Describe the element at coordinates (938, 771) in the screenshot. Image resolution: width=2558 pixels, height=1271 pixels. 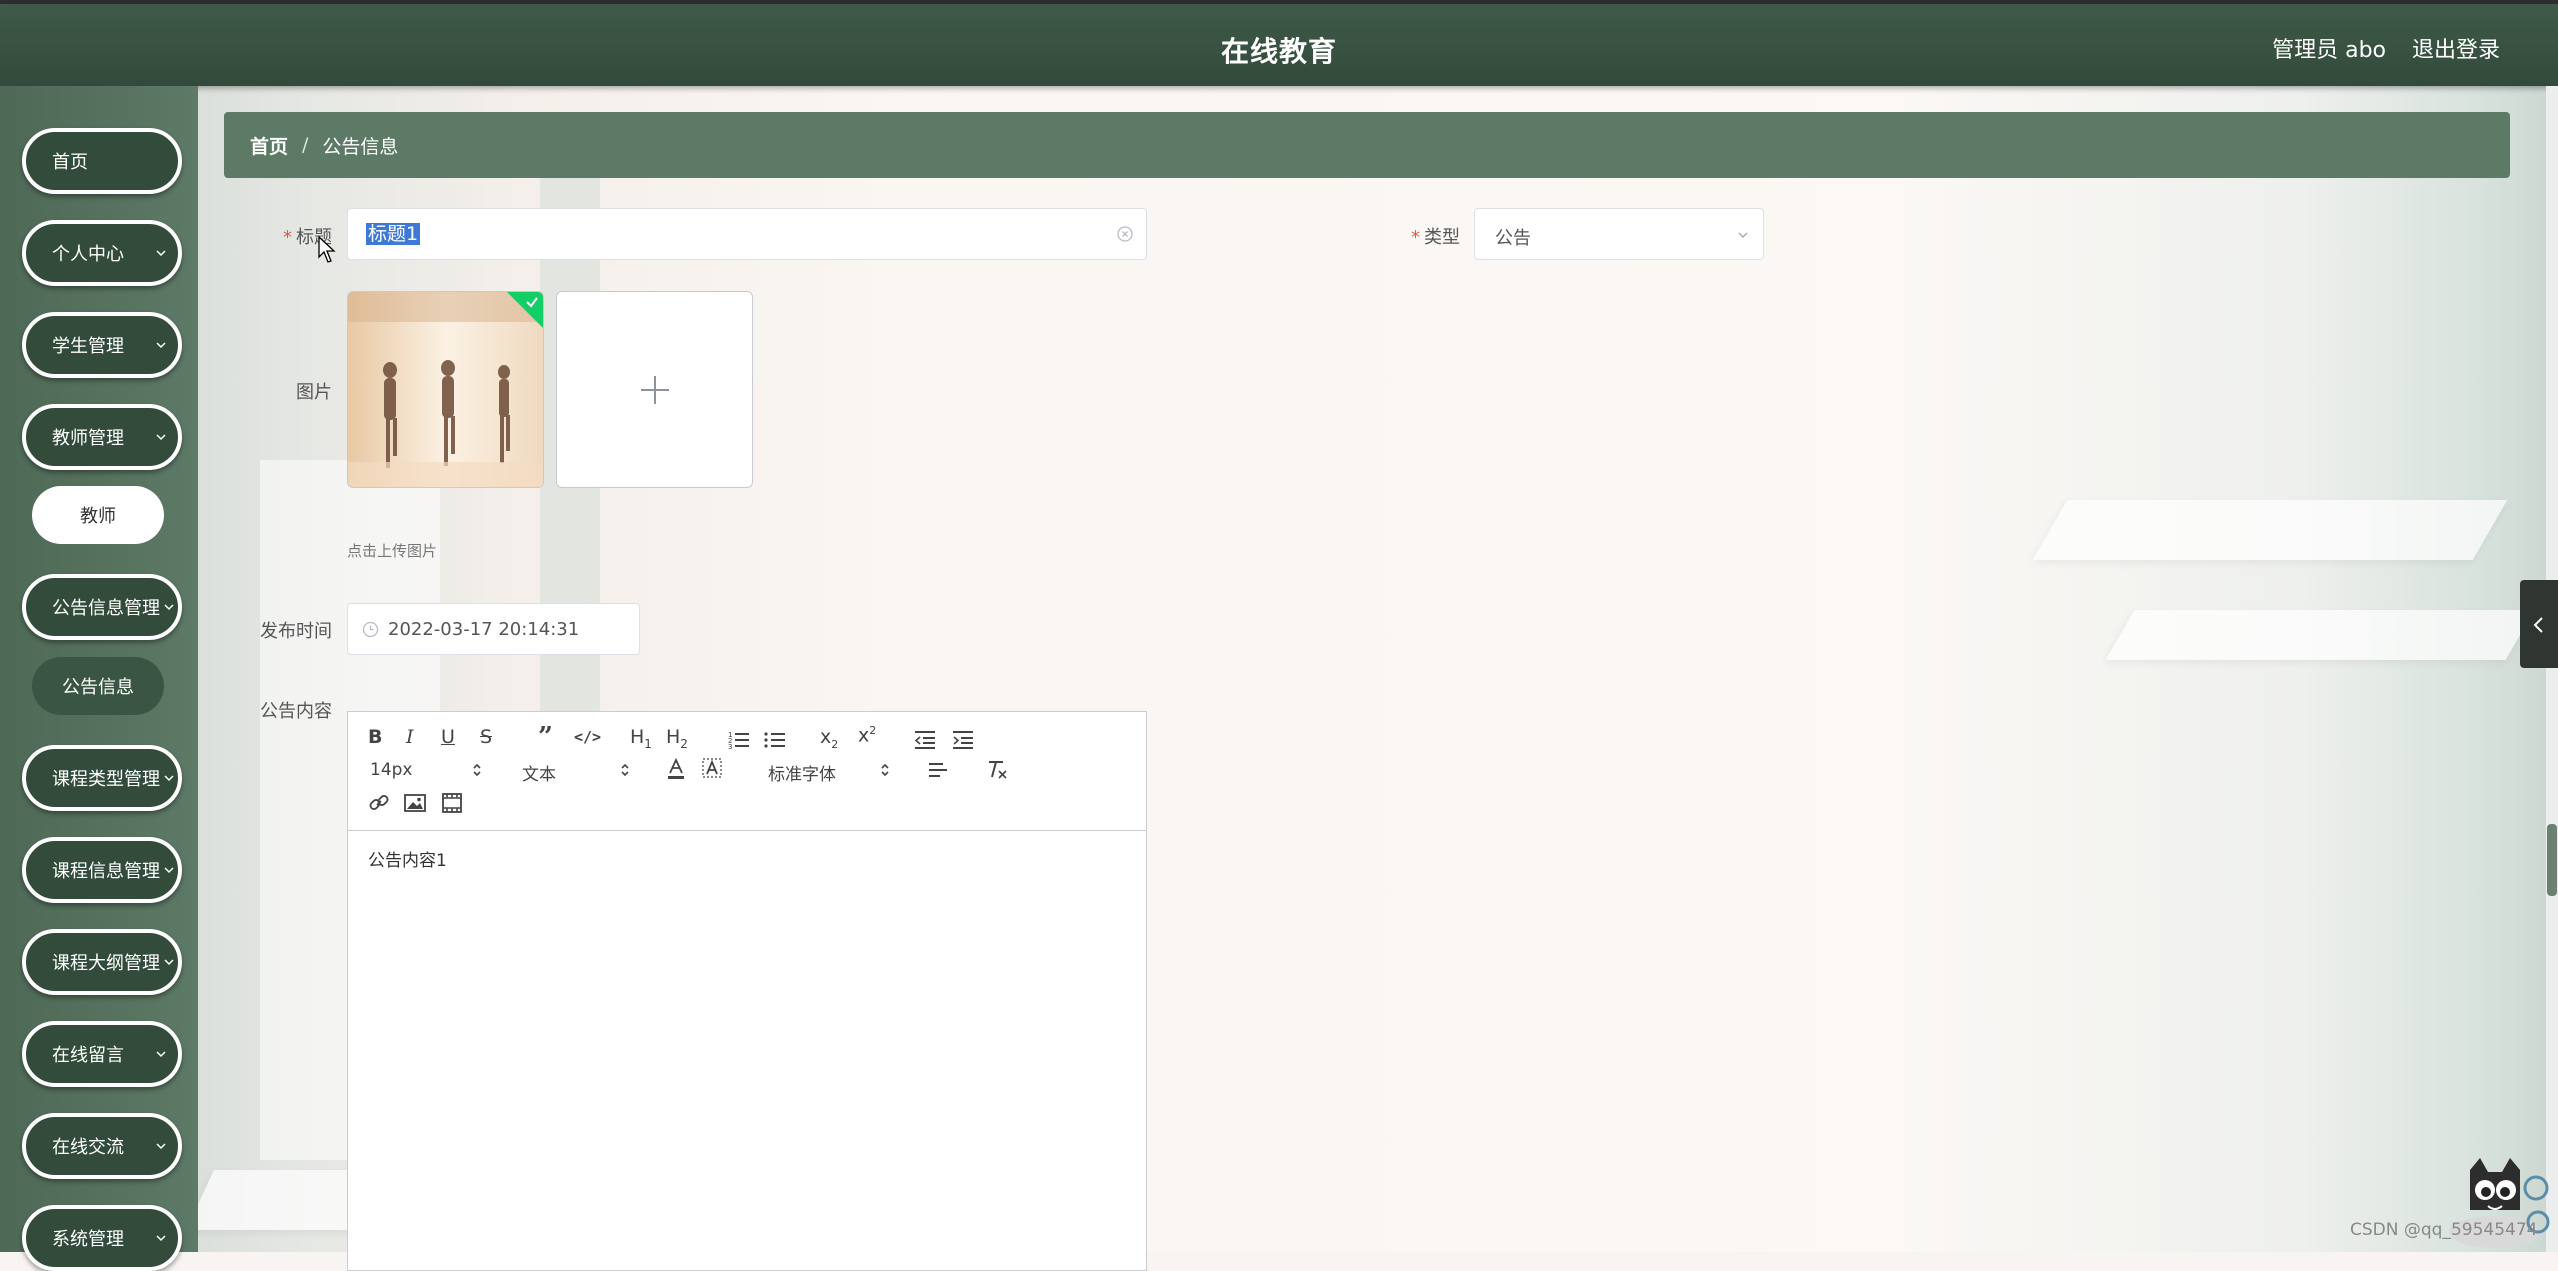
I see `align-left-icon` at that location.